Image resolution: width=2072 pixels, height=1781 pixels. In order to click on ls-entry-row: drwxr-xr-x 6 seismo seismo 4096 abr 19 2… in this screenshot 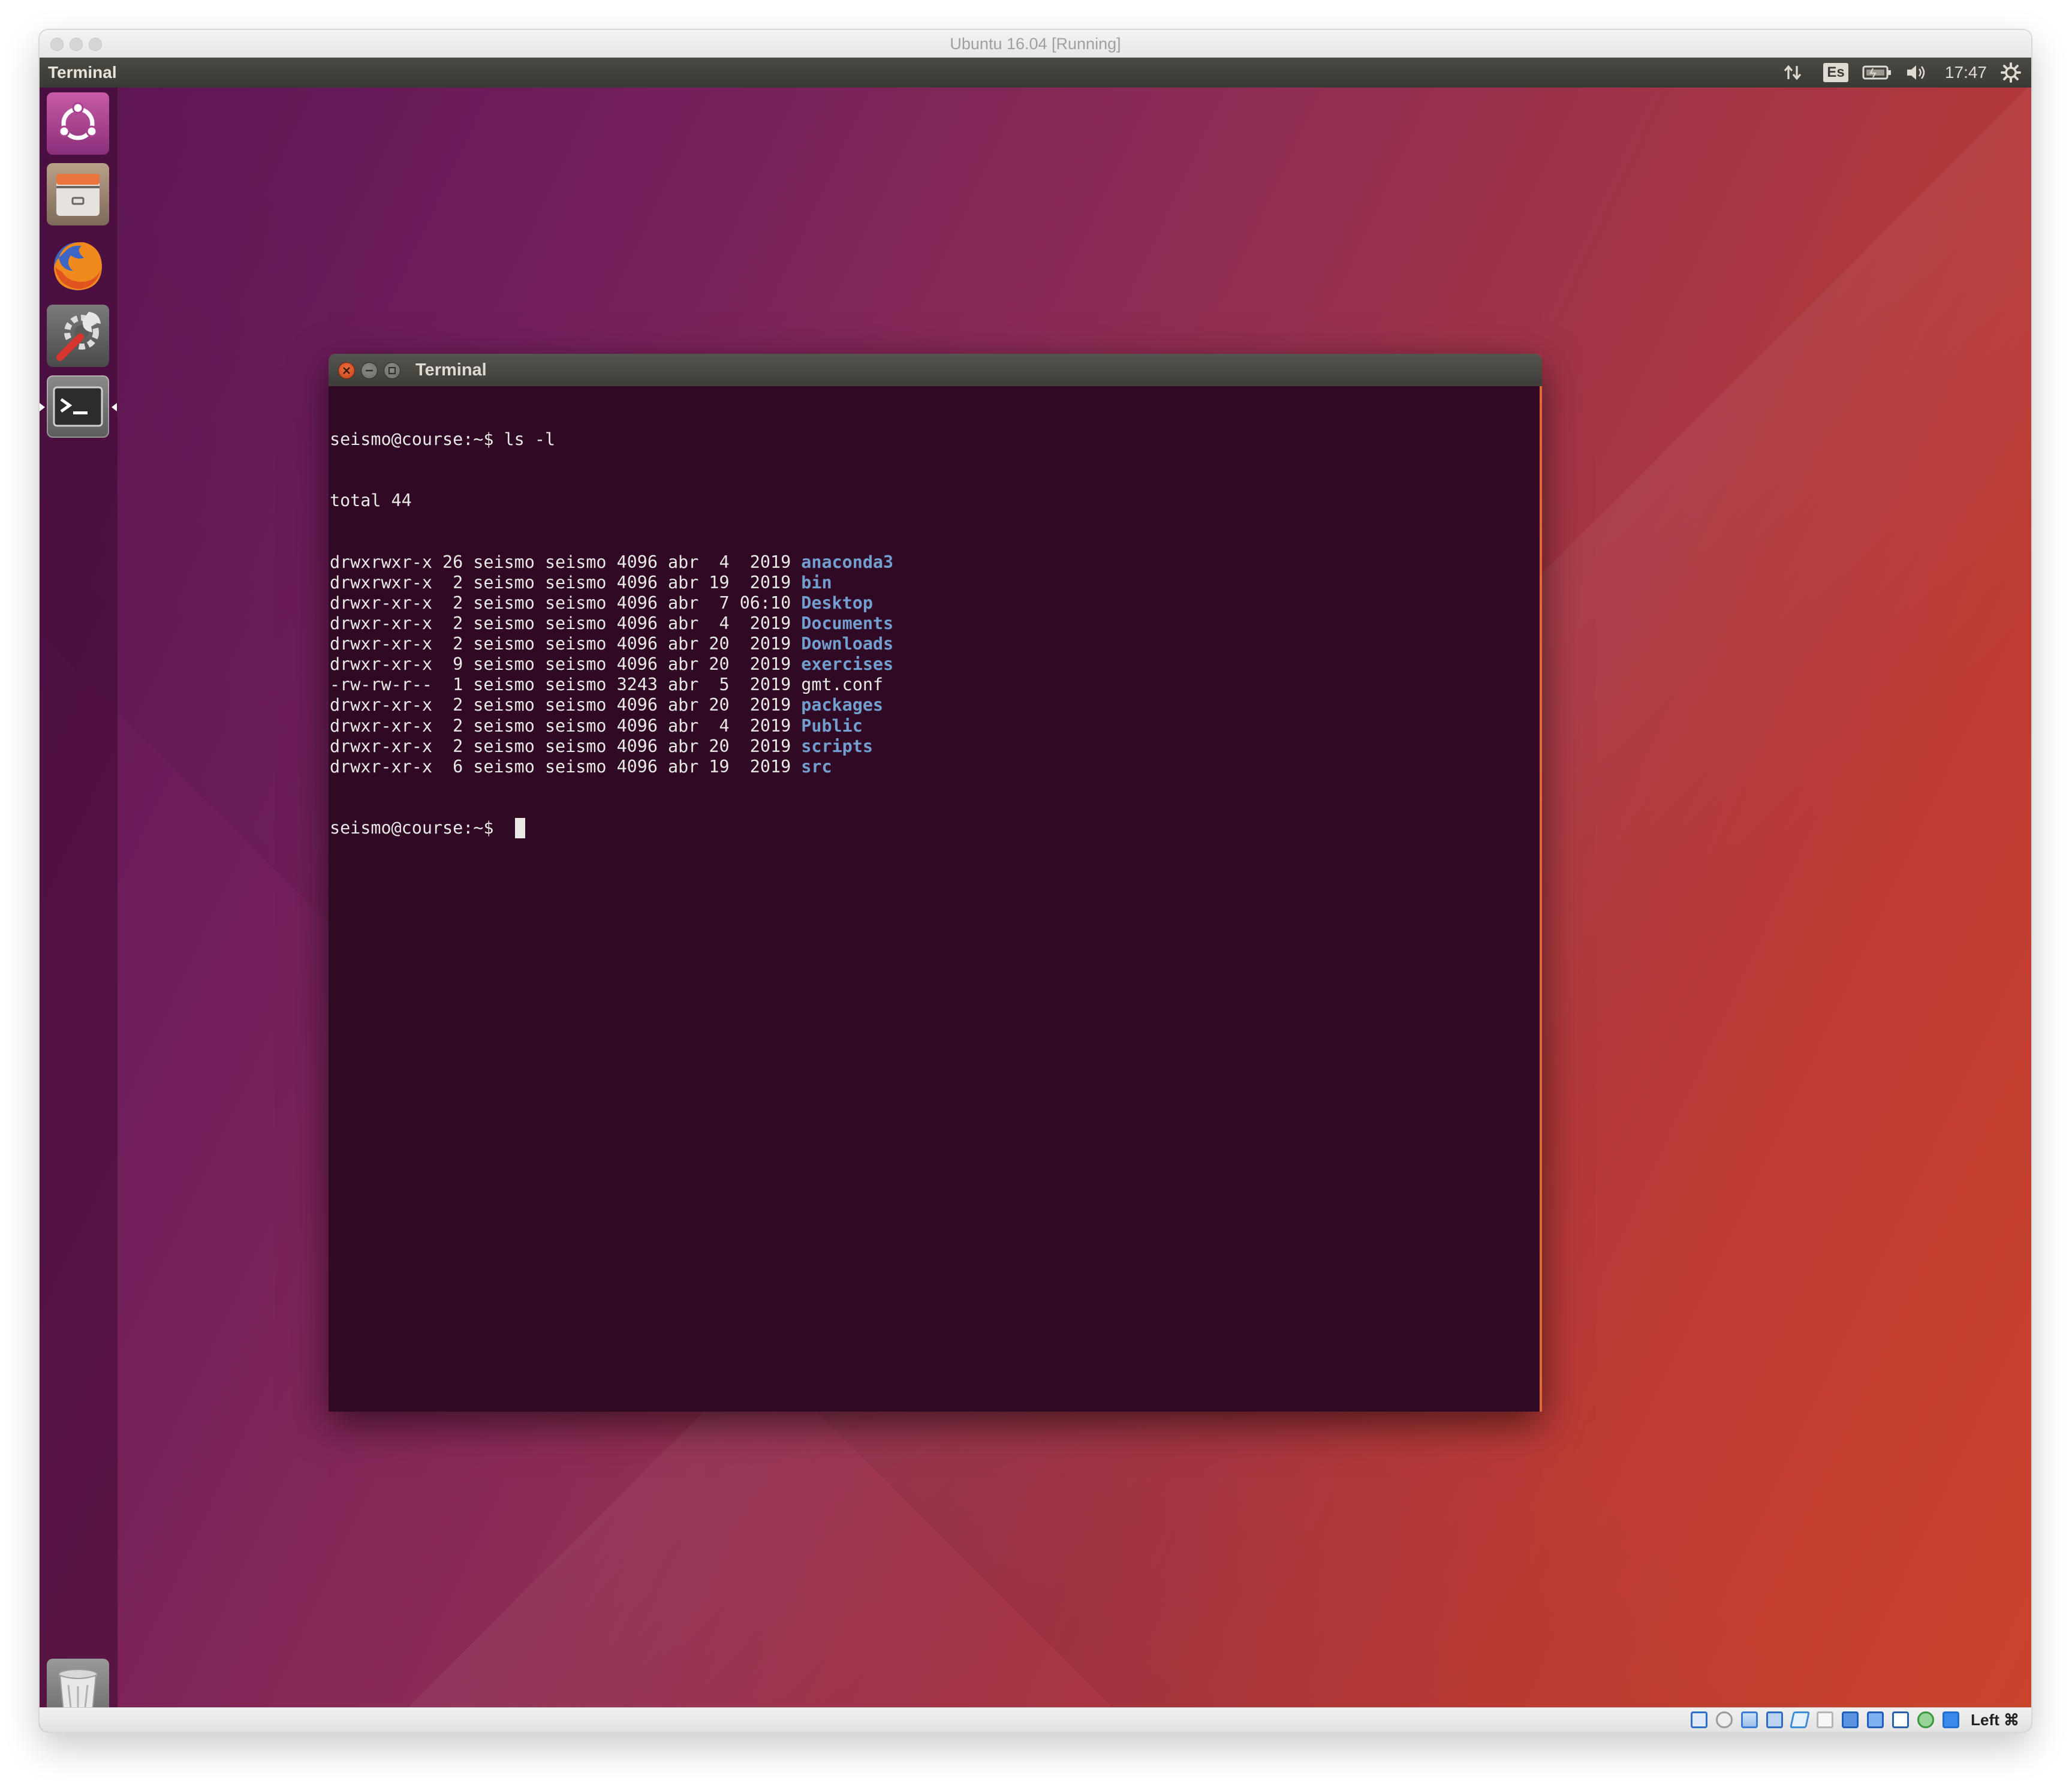, I will do `click(935, 767)`.